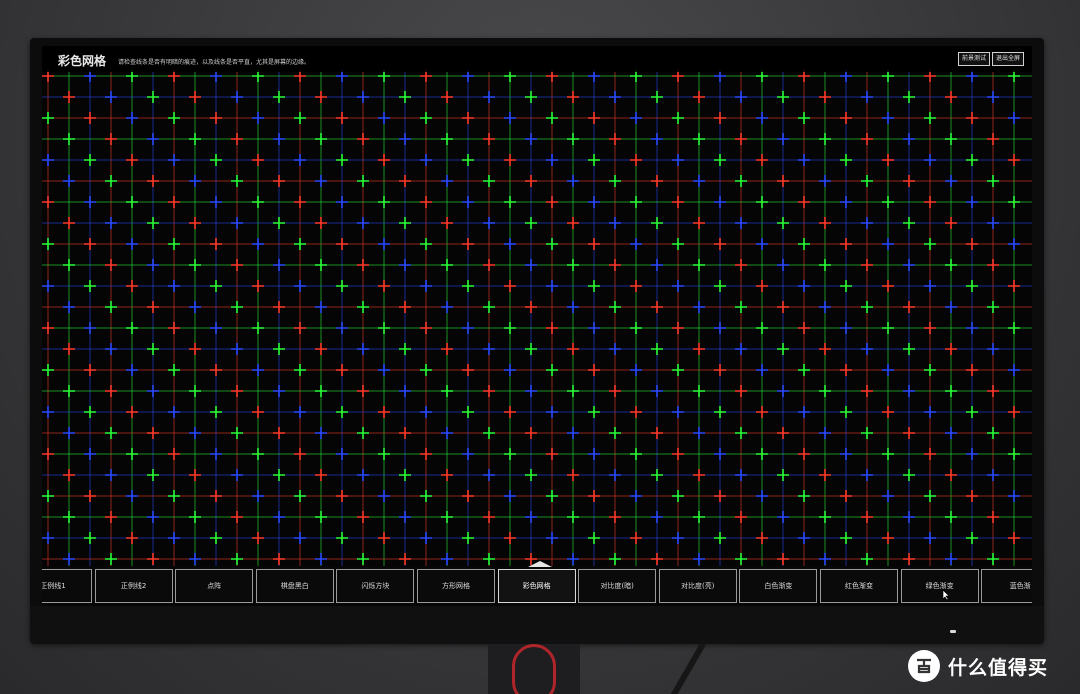  Describe the element at coordinates (67, 586) in the screenshot. I see `tab-item: 正例线1` at that location.